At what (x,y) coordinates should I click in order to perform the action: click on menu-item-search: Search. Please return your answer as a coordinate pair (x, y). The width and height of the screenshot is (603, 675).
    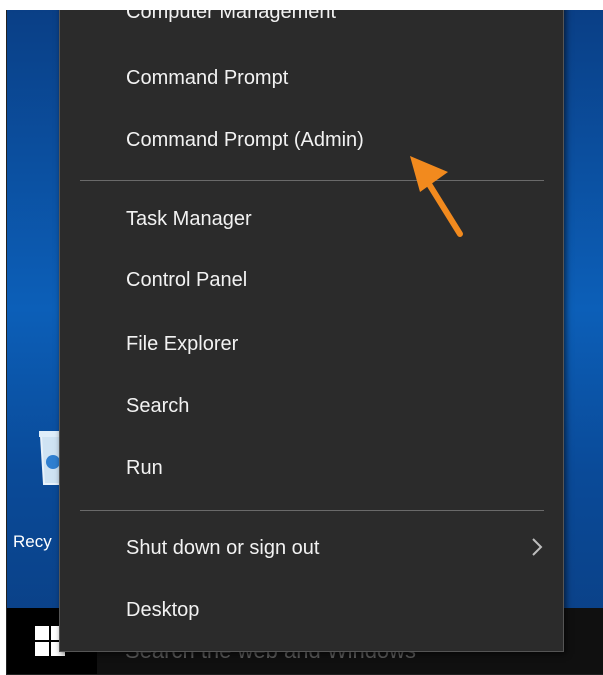
    Looking at the image, I should click on (157, 406).